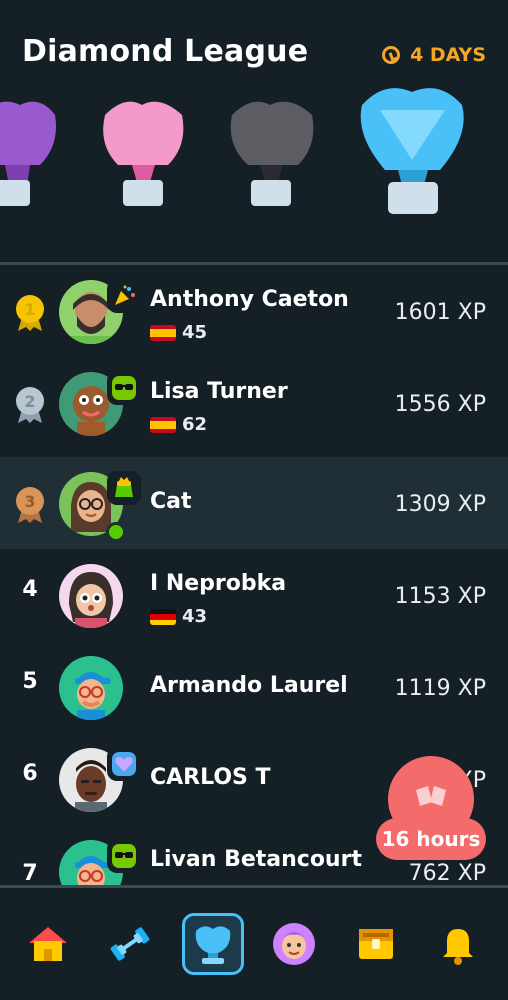 This screenshot has height=1000, width=508. I want to click on onyx-trophy-icon, so click(272, 153).